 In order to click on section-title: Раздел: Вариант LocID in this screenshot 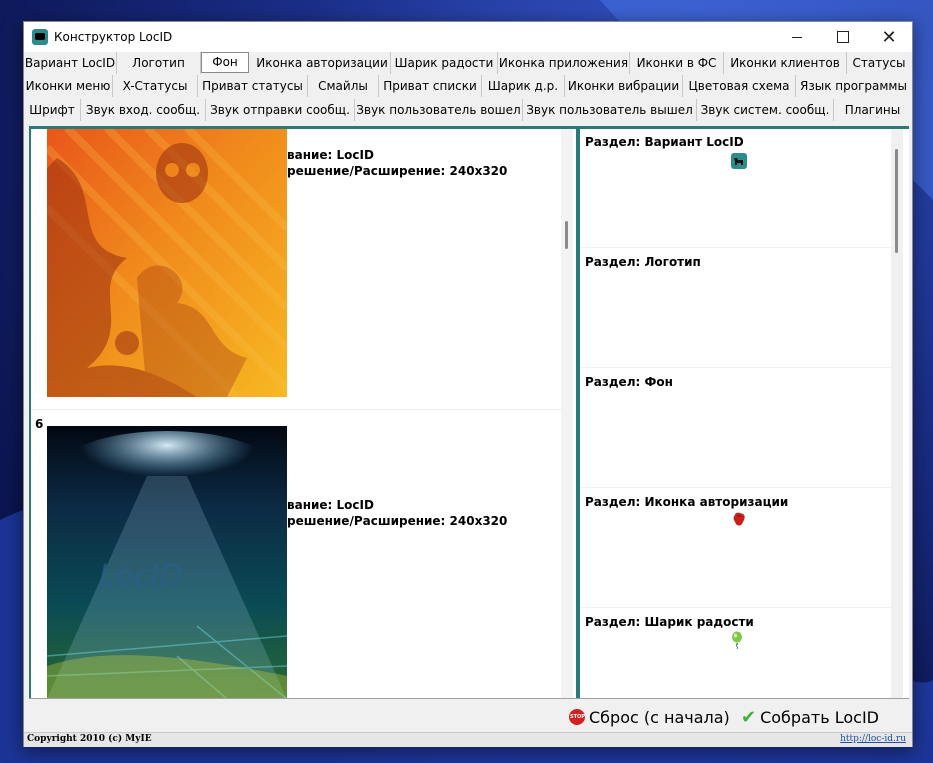, I will do `click(664, 142)`.